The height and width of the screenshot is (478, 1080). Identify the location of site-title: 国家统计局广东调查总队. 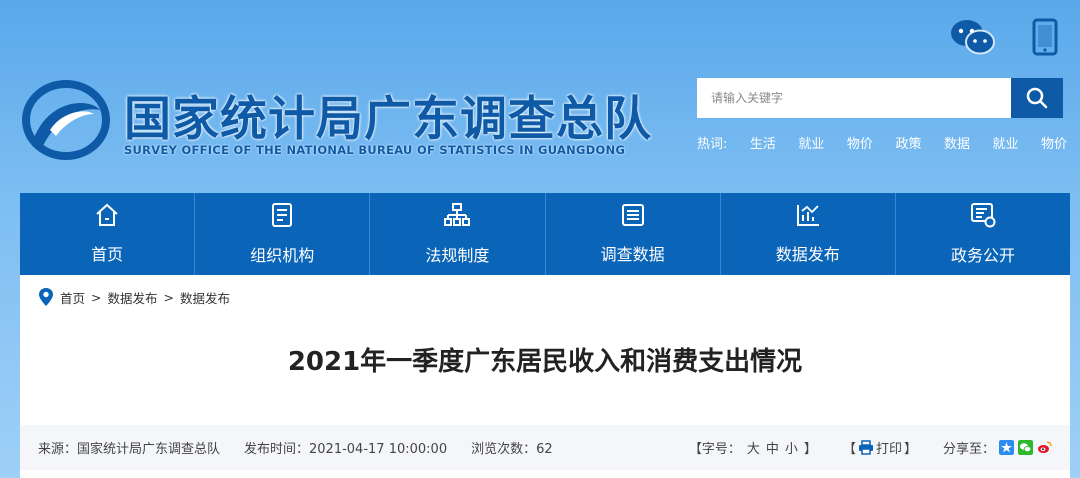
(388, 114).